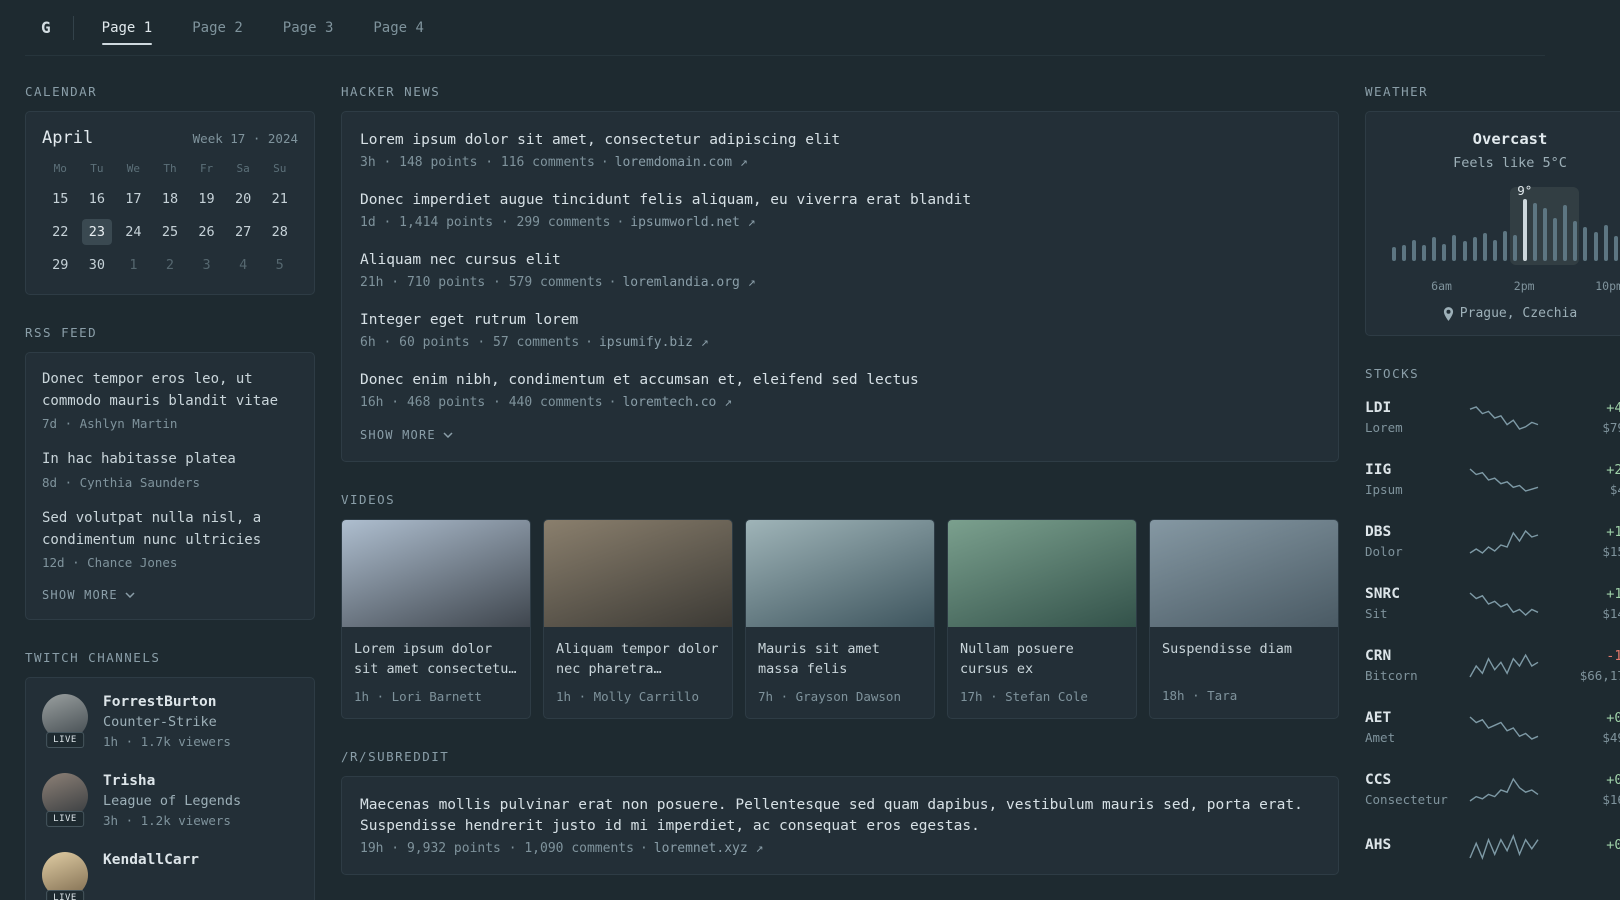  I want to click on hn-item-meta: 1d · 1,414 points · 299 comments, so click(485, 223).